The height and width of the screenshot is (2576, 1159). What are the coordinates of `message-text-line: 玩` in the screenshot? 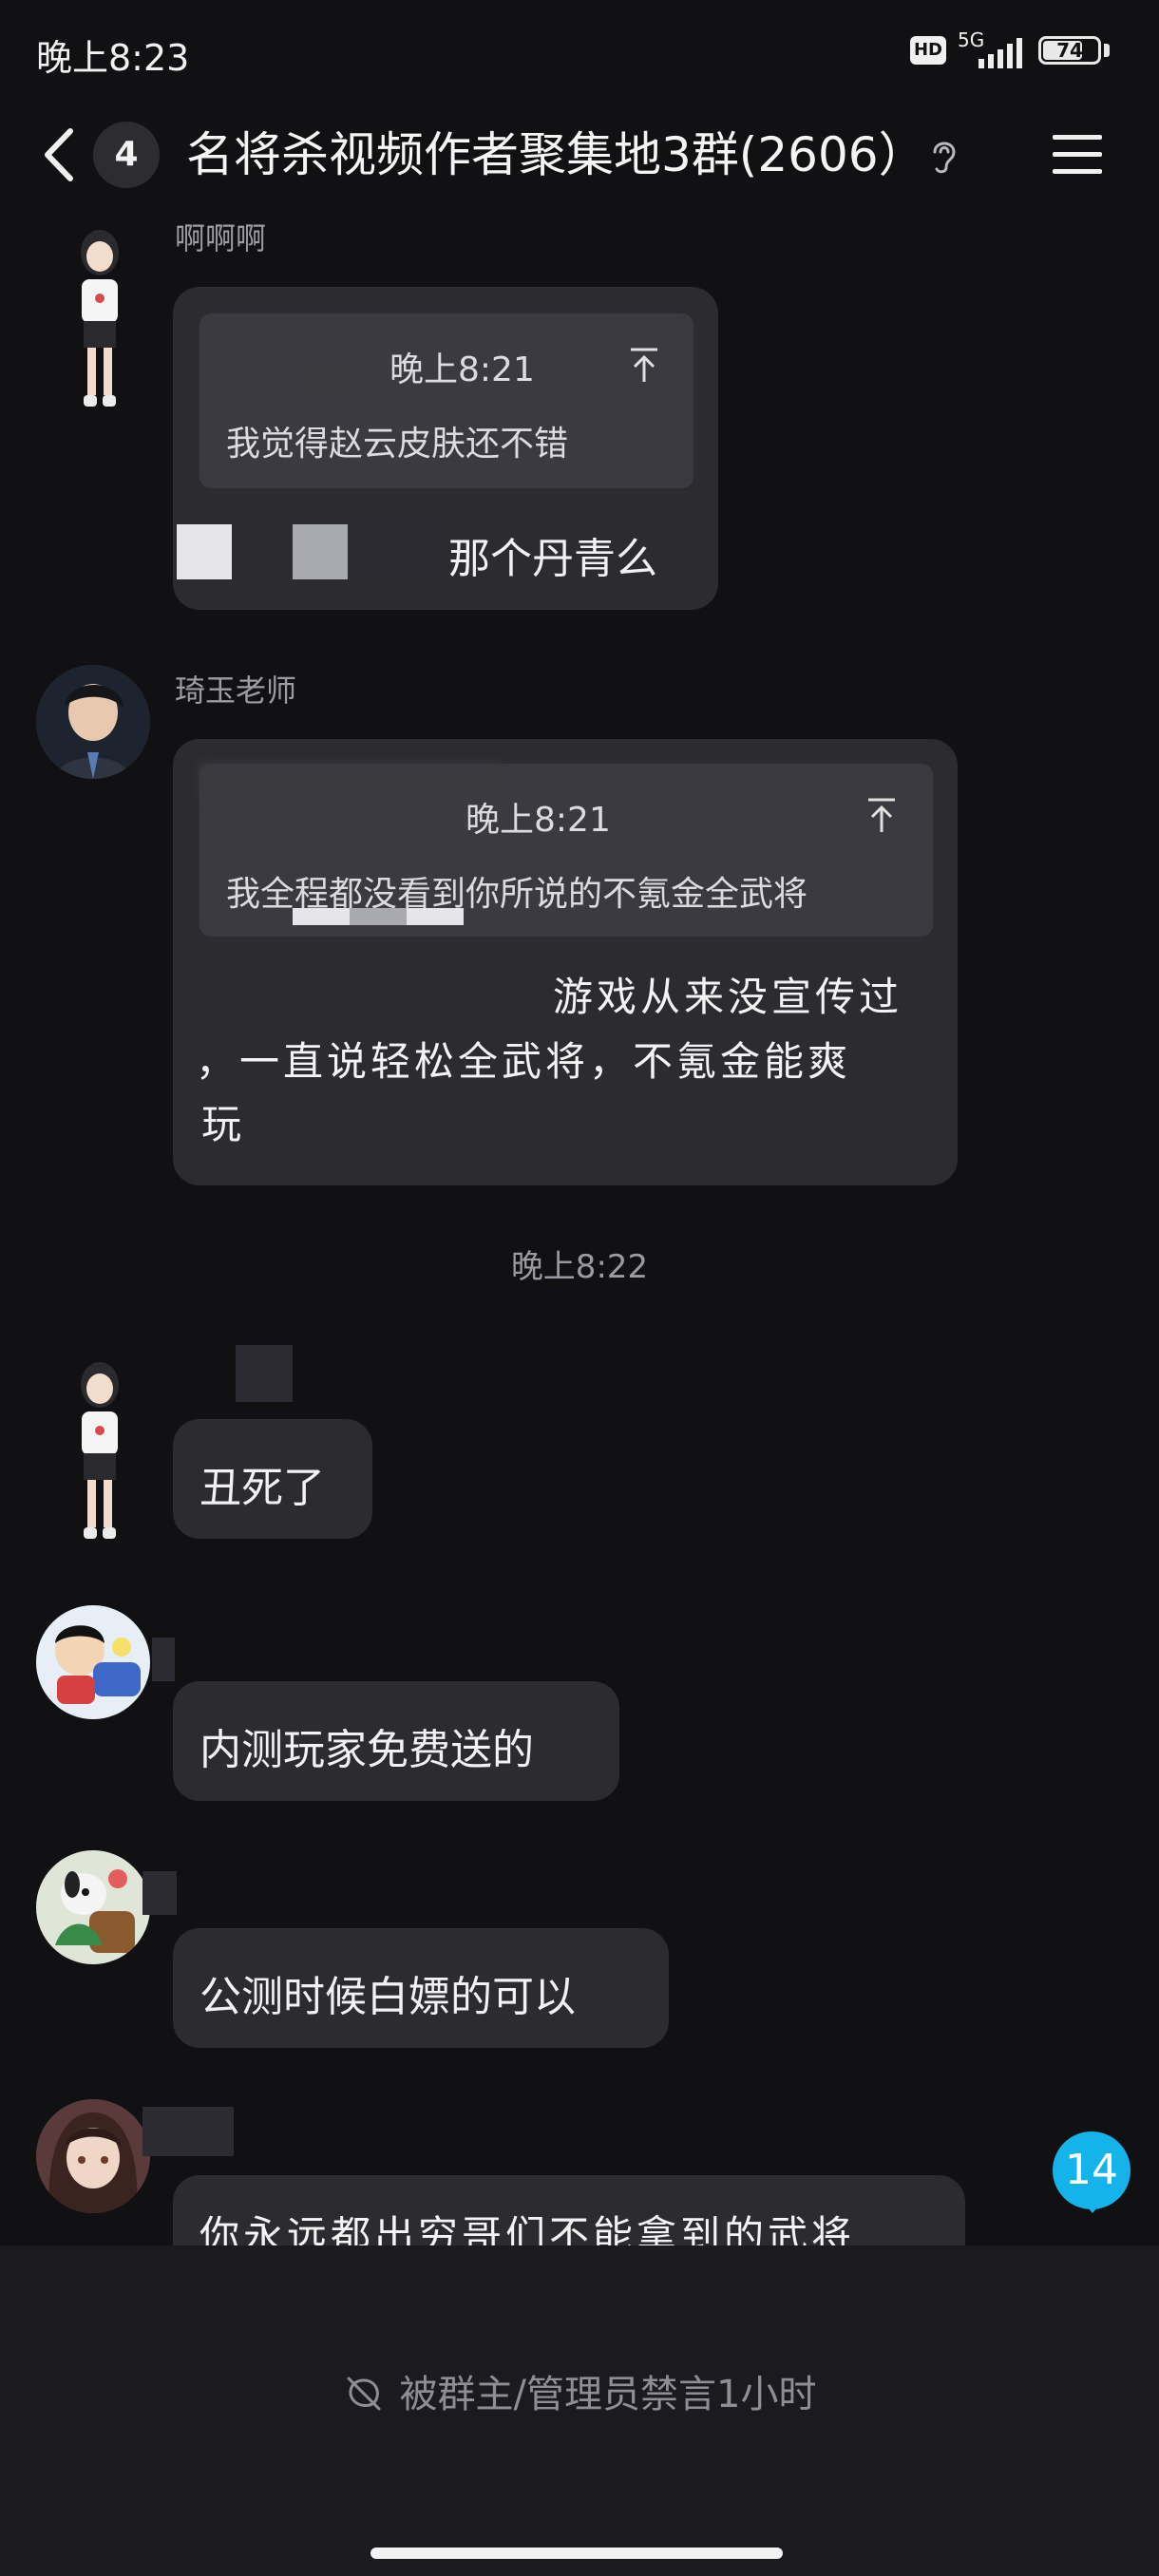 It's located at (223, 1124).